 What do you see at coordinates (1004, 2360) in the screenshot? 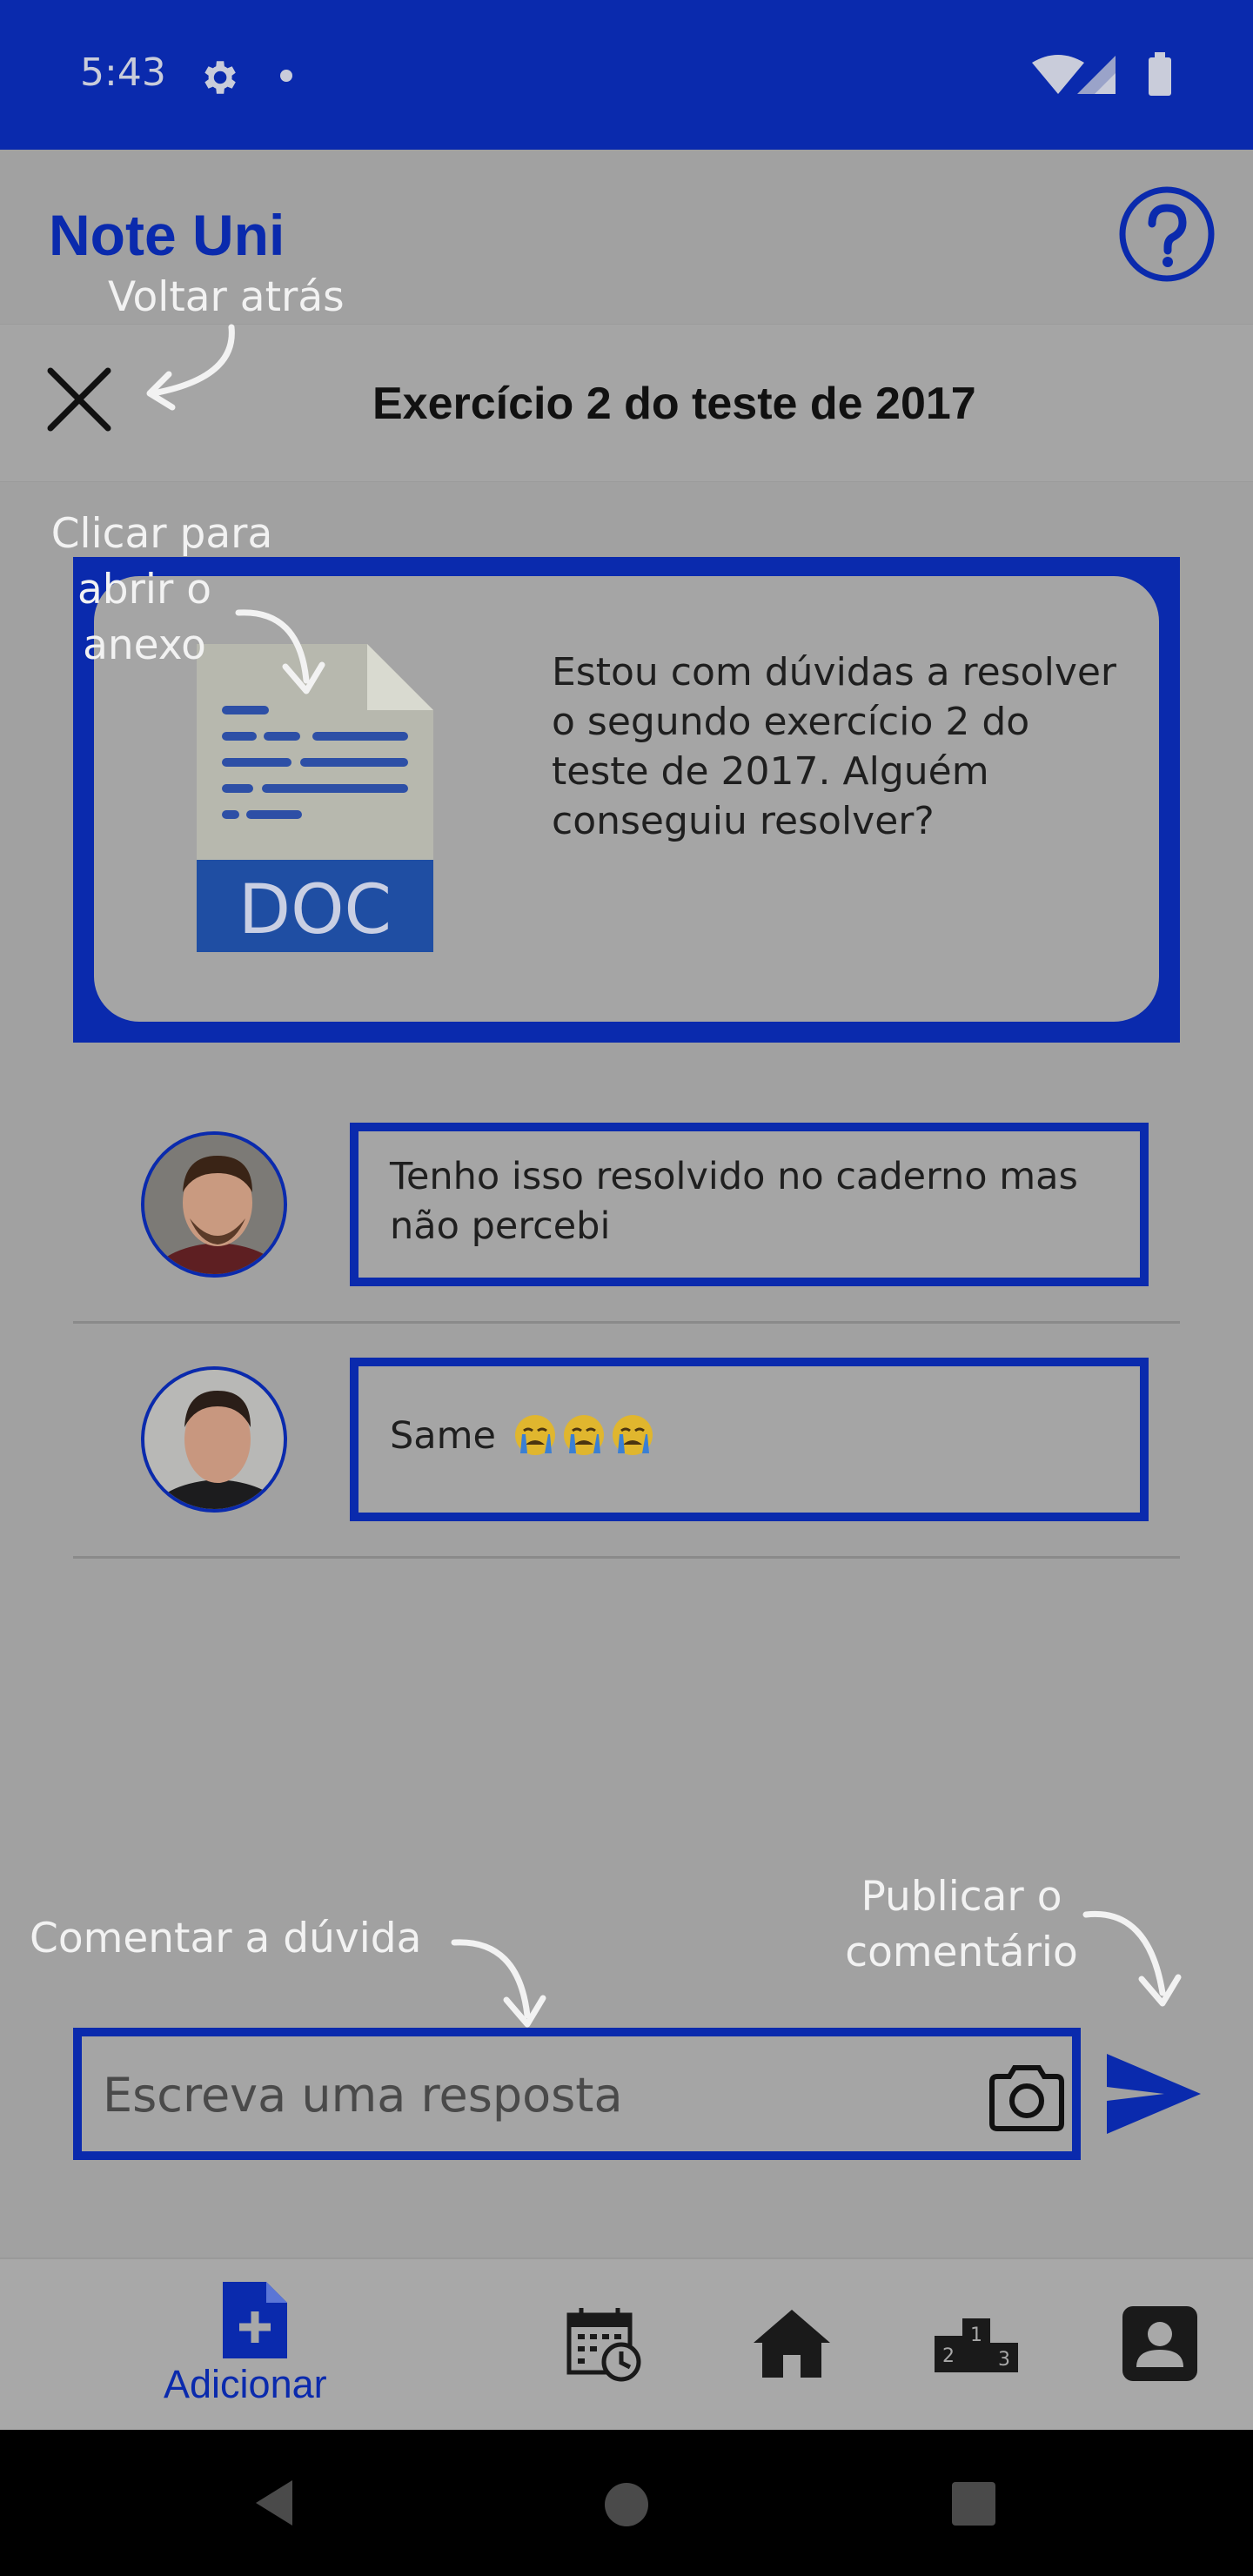
I see `svg-text: 3` at bounding box center [1004, 2360].